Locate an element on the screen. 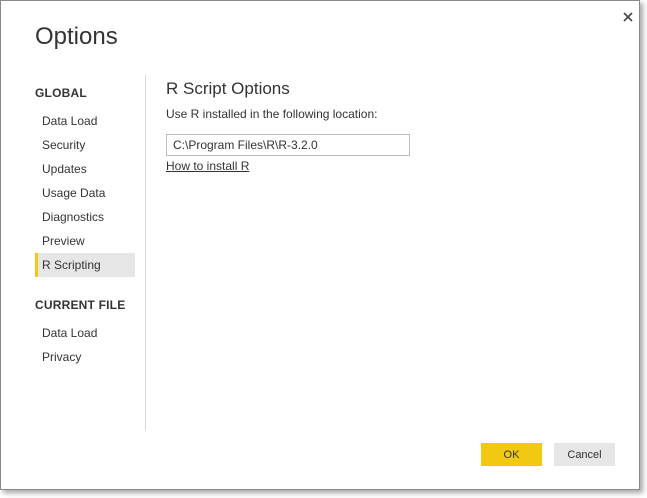 This screenshot has height=498, width=647. sidebar-item-updates: Updates is located at coordinates (85, 169).